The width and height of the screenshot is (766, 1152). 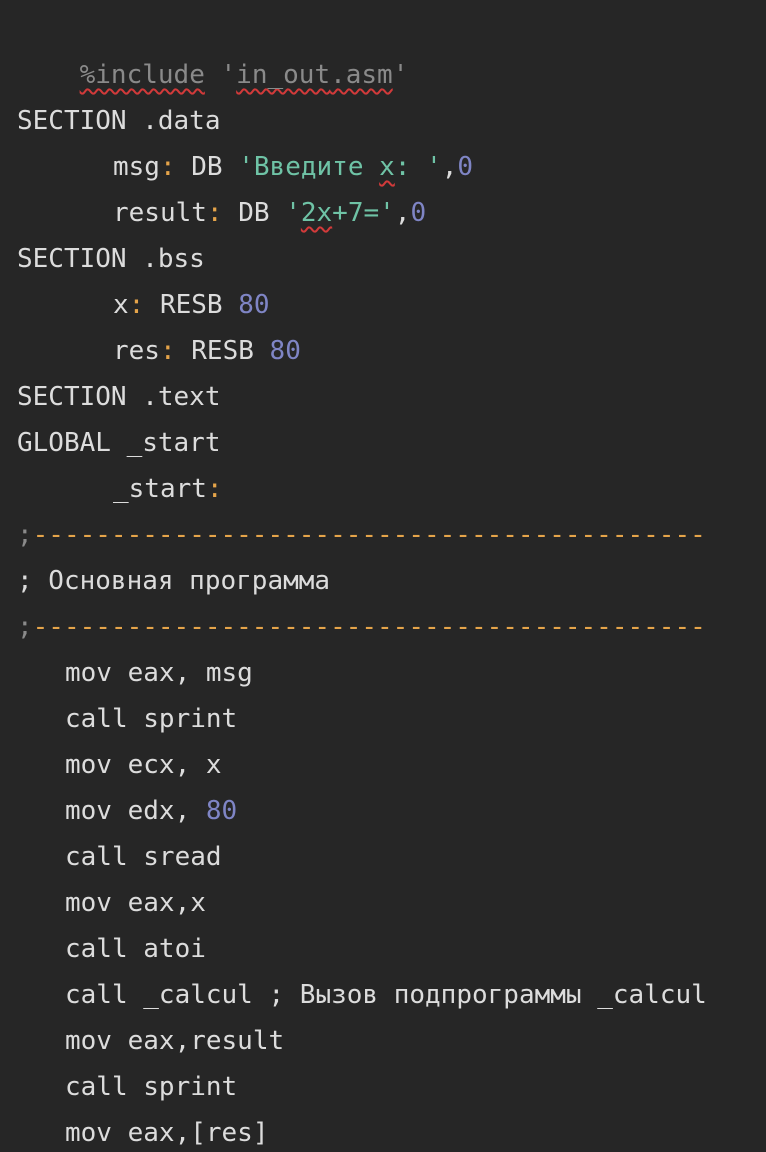 I want to click on code-line-7: x: RESB 80, so click(x=383, y=305).